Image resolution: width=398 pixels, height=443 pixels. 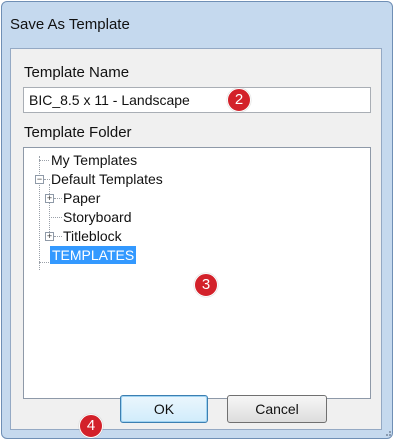 I want to click on template-name-input, so click(x=197, y=100).